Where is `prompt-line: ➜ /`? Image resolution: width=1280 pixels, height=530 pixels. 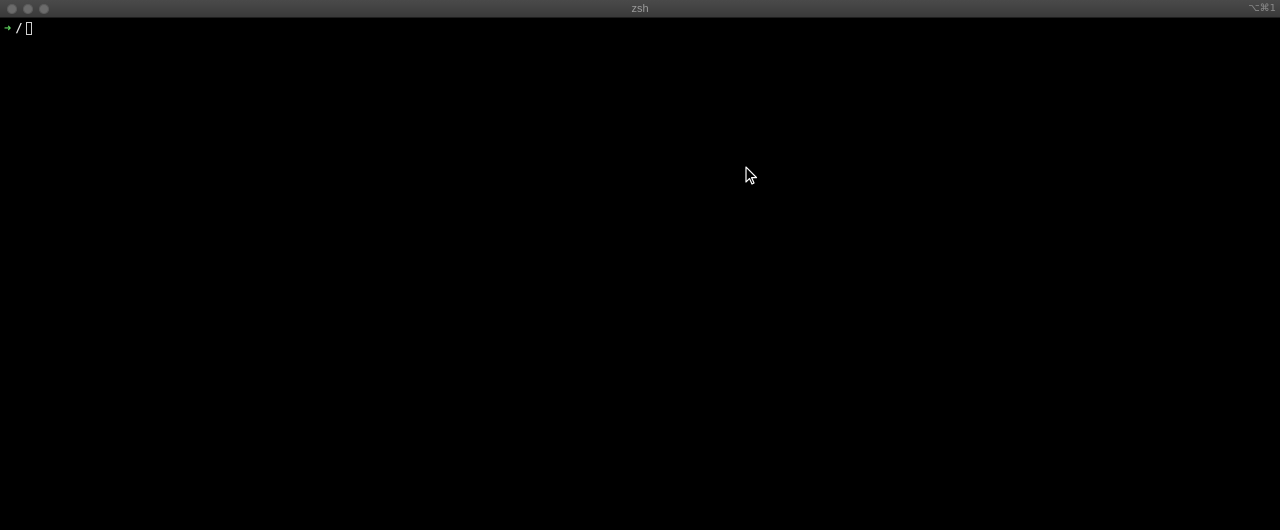 prompt-line: ➜ / is located at coordinates (18, 28).